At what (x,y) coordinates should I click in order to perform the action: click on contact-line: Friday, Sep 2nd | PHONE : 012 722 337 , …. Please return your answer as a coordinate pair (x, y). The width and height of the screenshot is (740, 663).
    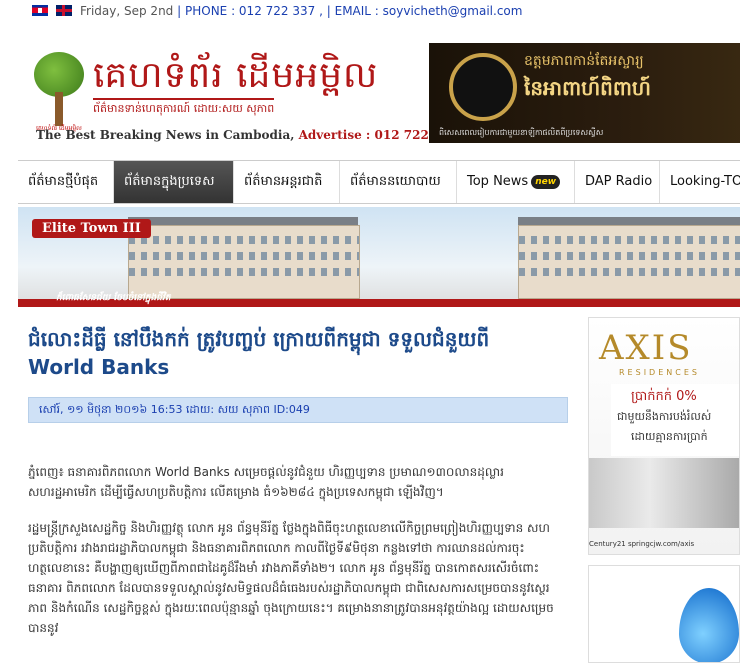
    Looking at the image, I should click on (301, 11).